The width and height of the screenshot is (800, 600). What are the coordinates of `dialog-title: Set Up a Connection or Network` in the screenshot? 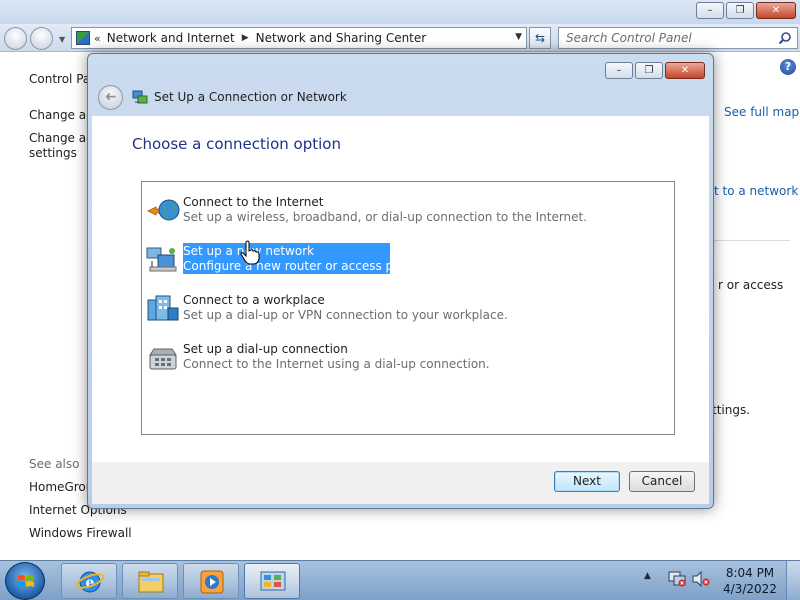 It's located at (250, 97).